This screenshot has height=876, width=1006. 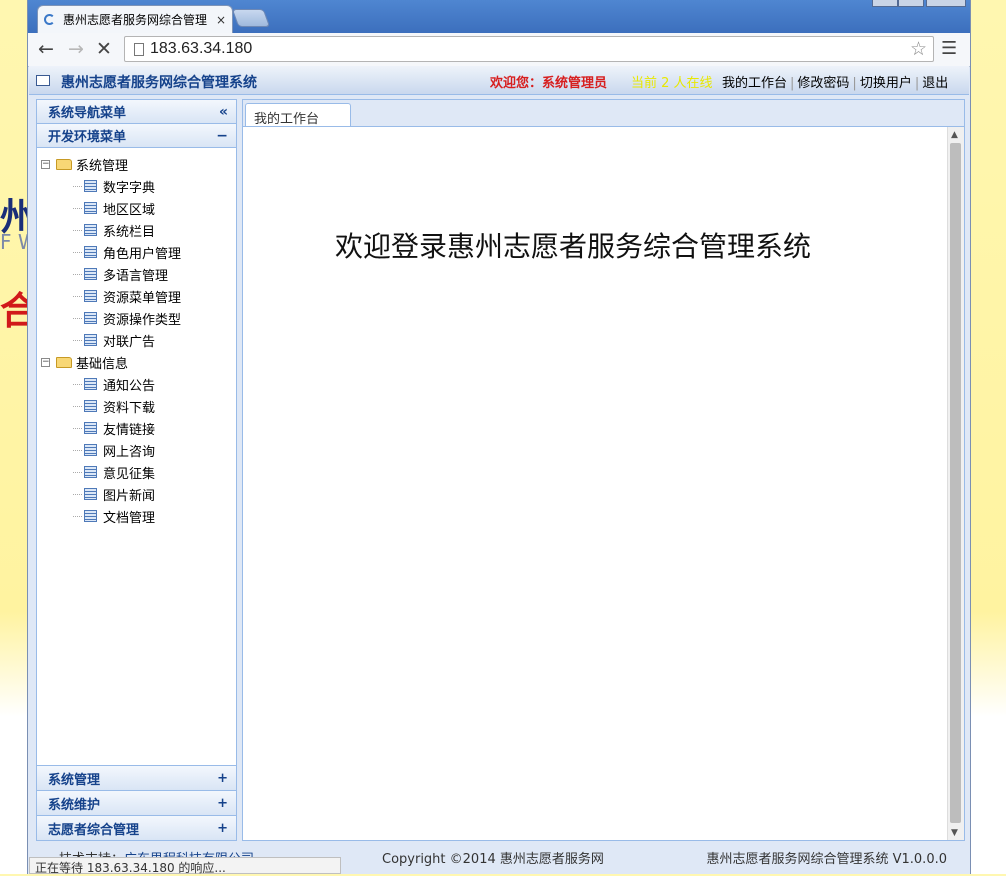 What do you see at coordinates (136, 362) in the screenshot?
I see `tree-folder-basic-info: − 基础信息` at bounding box center [136, 362].